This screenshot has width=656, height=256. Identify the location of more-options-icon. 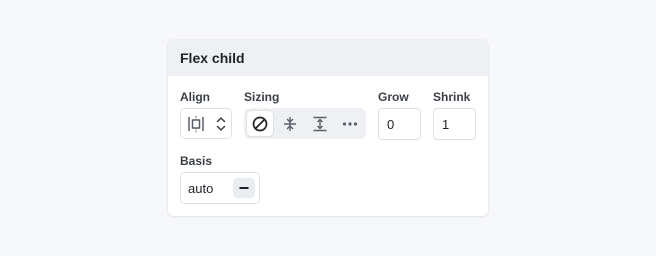
(350, 124).